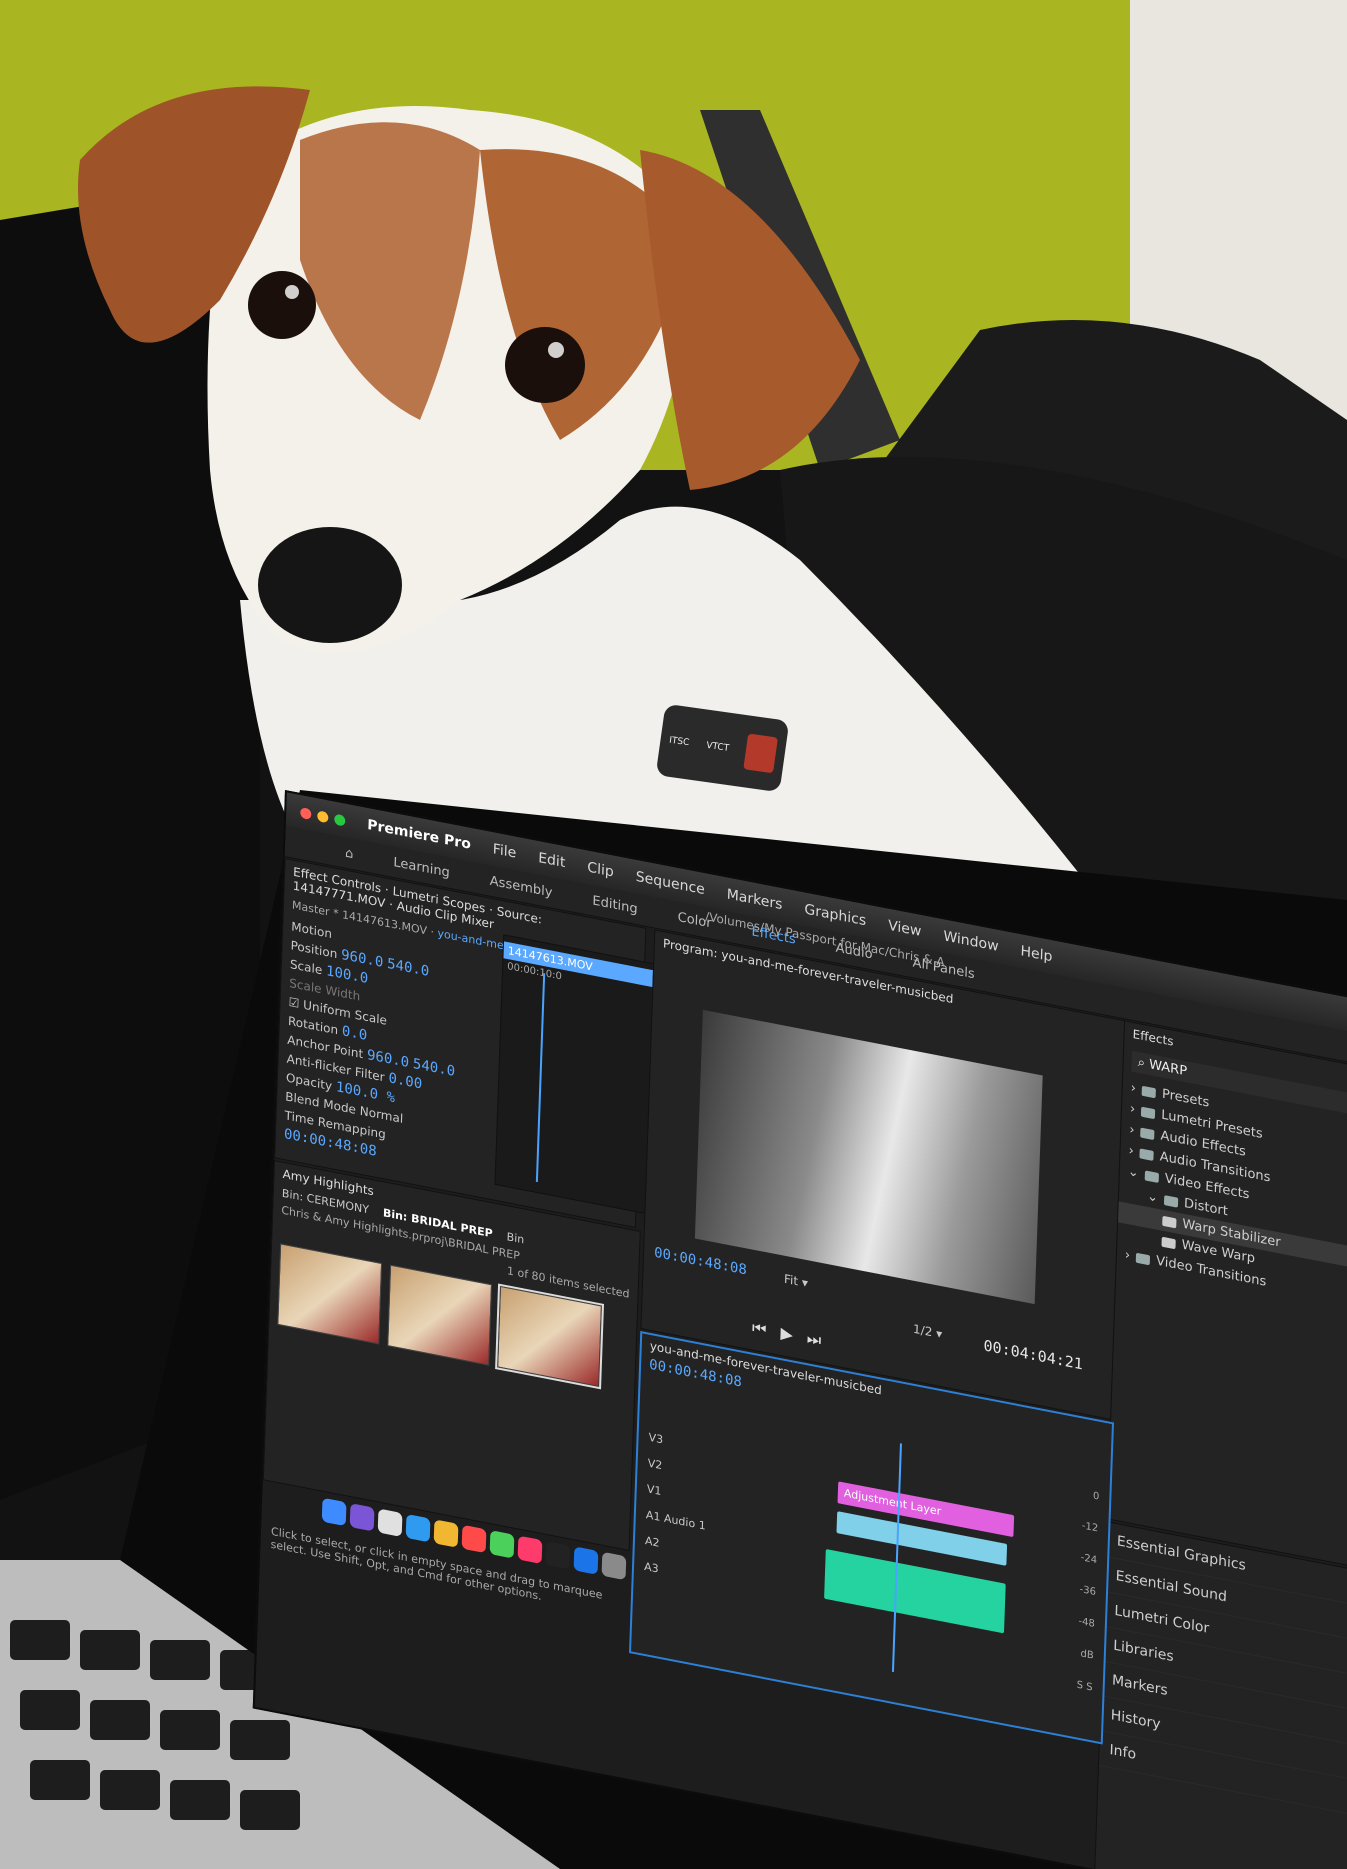  Describe the element at coordinates (502, 1544) in the screenshot. I see `messages-icon` at that location.